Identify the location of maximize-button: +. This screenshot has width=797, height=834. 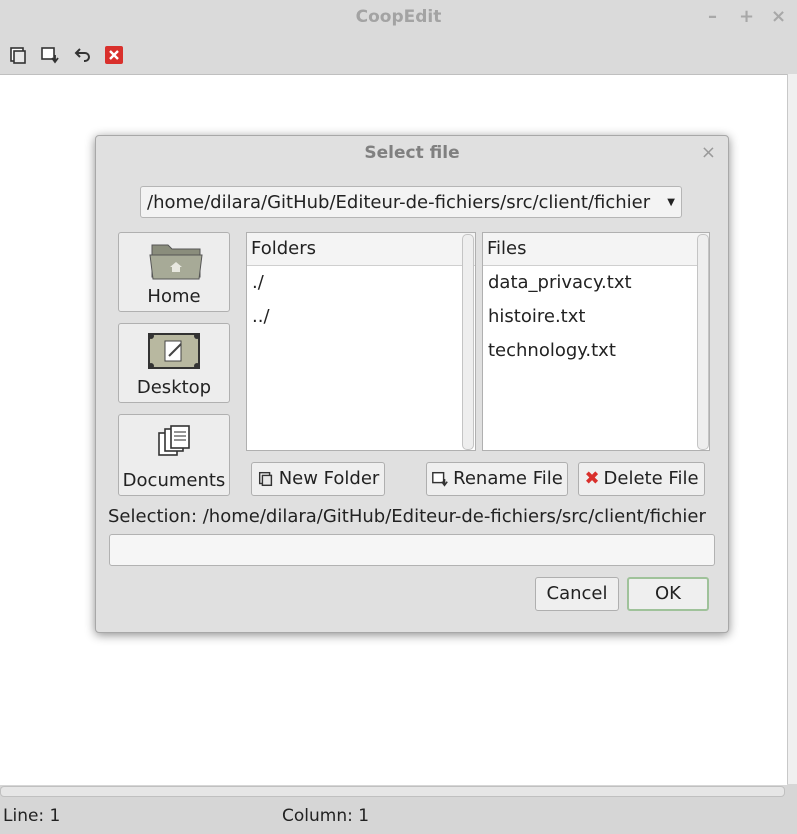
(746, 16).